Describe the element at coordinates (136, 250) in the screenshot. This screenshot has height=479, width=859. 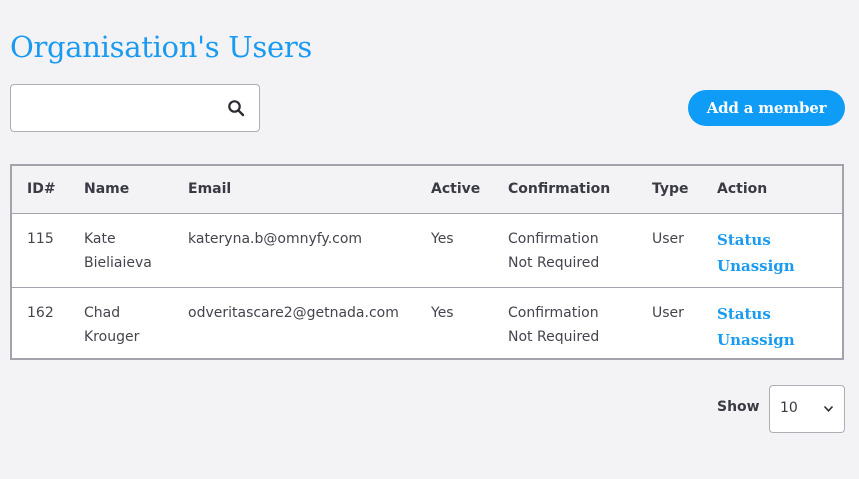
I see `cell-name: Kate Bieliaieva` at that location.